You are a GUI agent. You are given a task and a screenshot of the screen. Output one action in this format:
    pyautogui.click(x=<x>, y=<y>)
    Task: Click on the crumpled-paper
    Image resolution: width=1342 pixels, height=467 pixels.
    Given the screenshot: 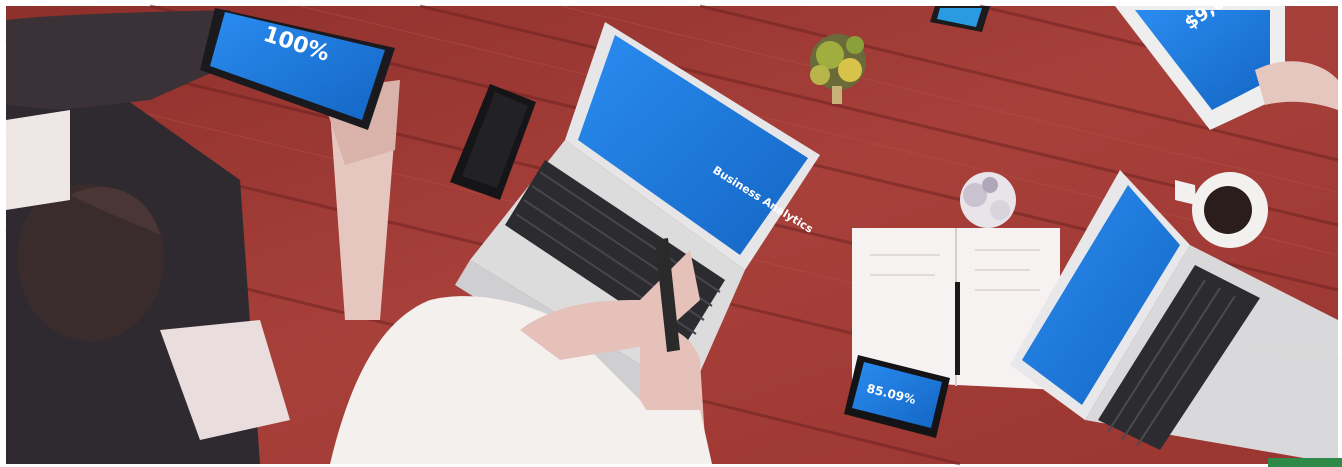 What is the action you would take?
    pyautogui.click(x=988, y=200)
    